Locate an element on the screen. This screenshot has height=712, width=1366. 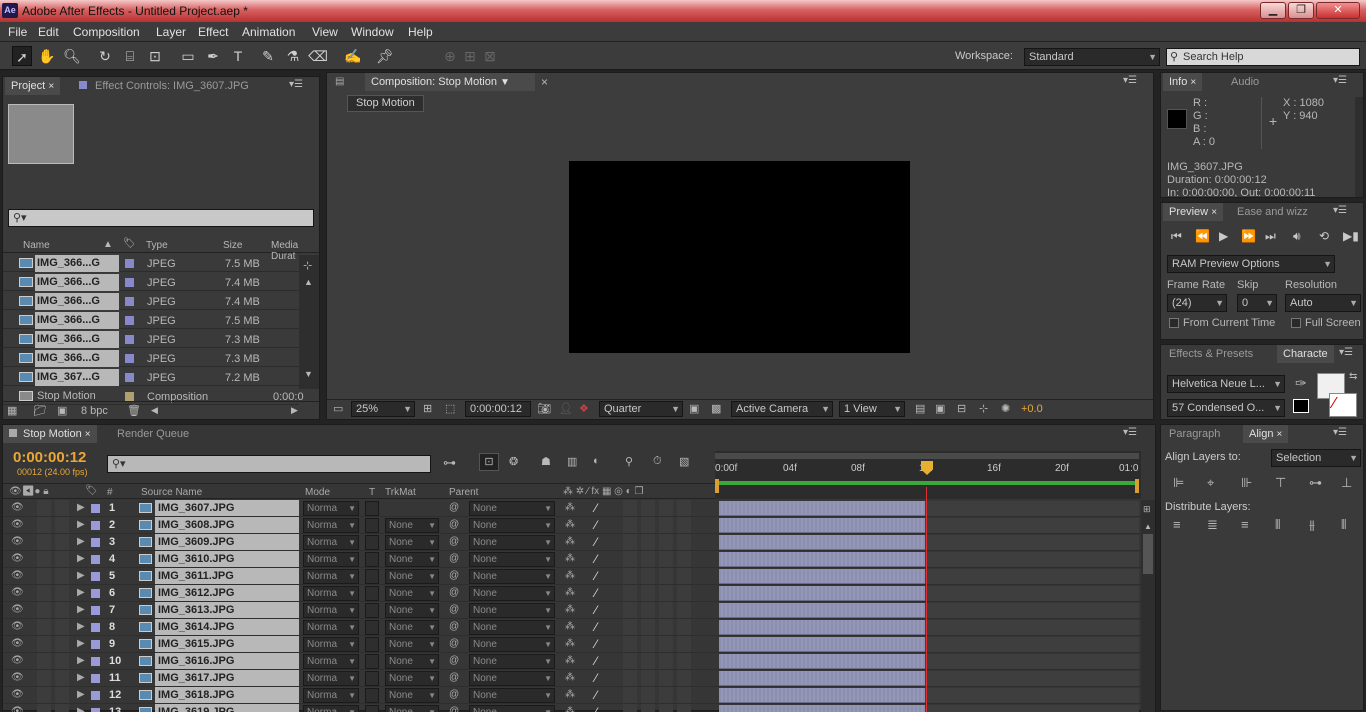
roto-brush-tool-icon: ✍ is located at coordinates (353, 56).